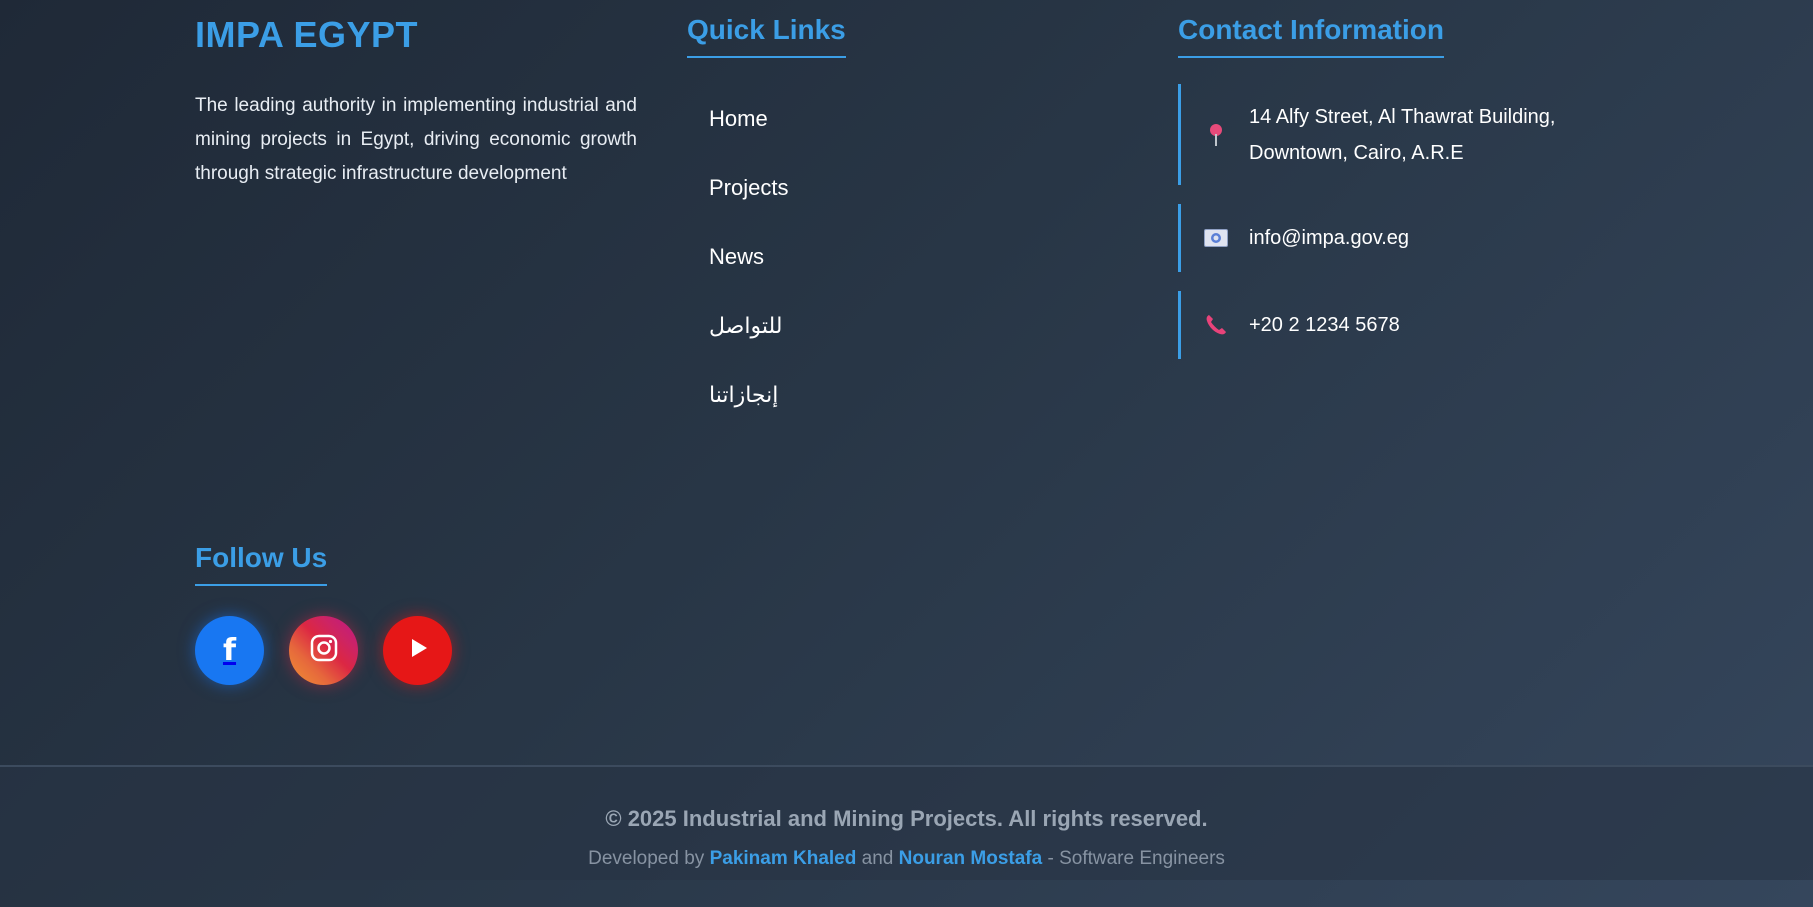 The width and height of the screenshot is (1813, 907). I want to click on quick-link-projects-item: Projects, so click(897, 187).